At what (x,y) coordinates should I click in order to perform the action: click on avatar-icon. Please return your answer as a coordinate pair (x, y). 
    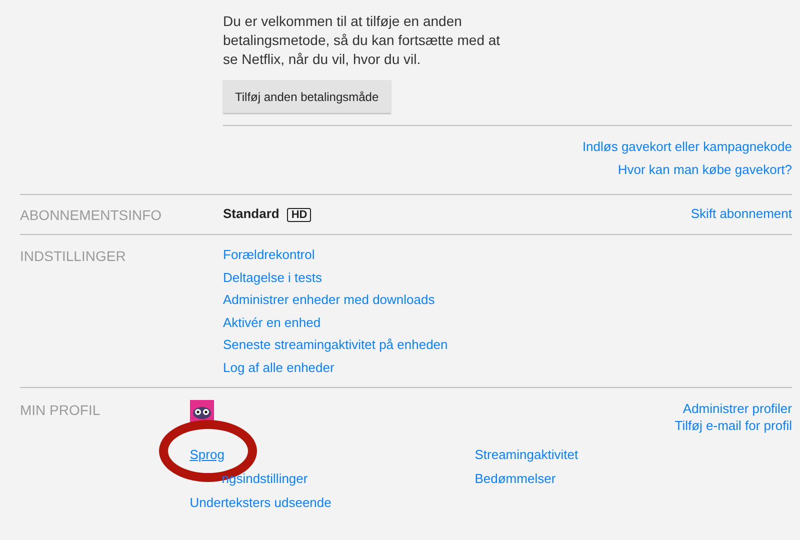
    Looking at the image, I should click on (202, 412).